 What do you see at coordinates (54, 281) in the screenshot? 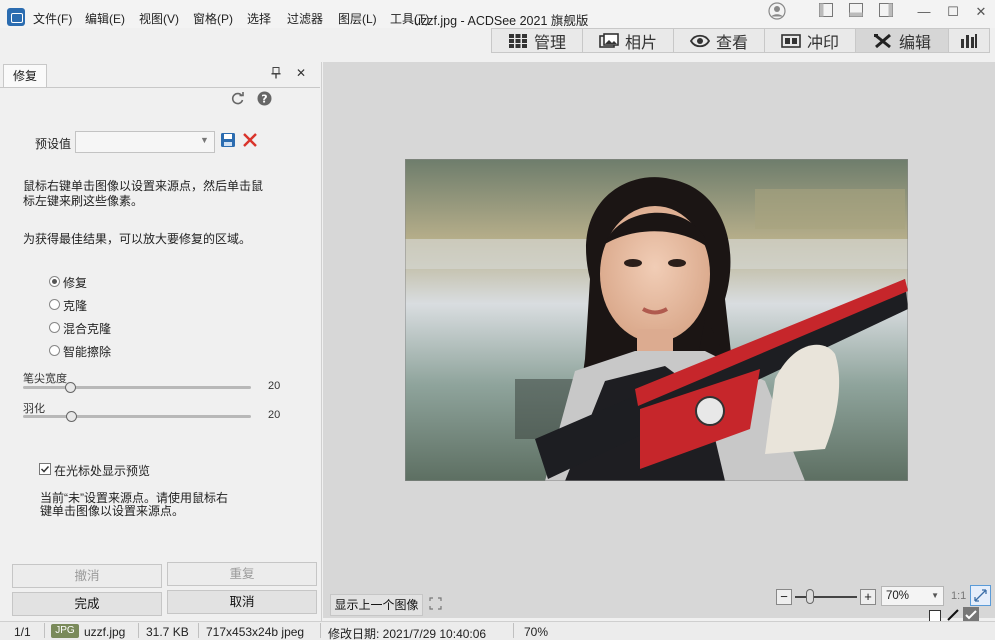
I see `radio-repair` at bounding box center [54, 281].